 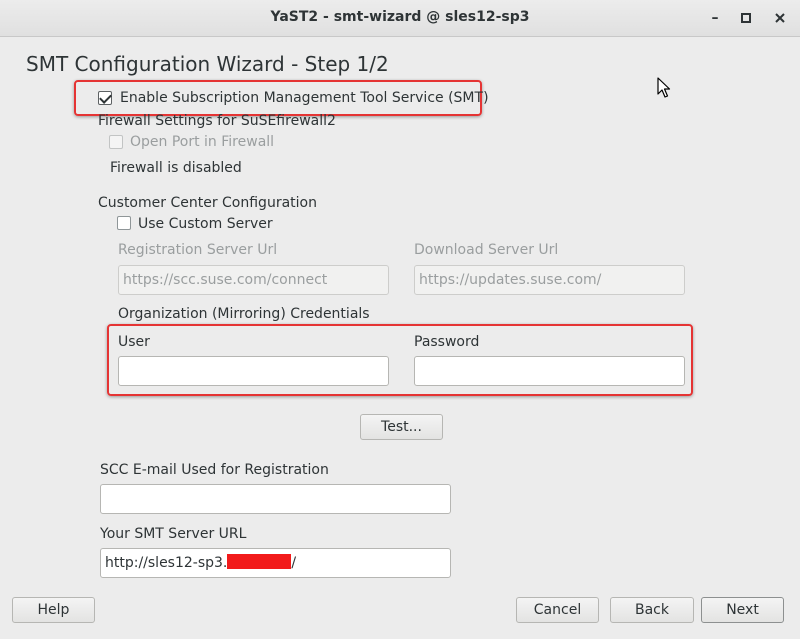 I want to click on download-url-field: https://updates.suse.com/, so click(x=549, y=280).